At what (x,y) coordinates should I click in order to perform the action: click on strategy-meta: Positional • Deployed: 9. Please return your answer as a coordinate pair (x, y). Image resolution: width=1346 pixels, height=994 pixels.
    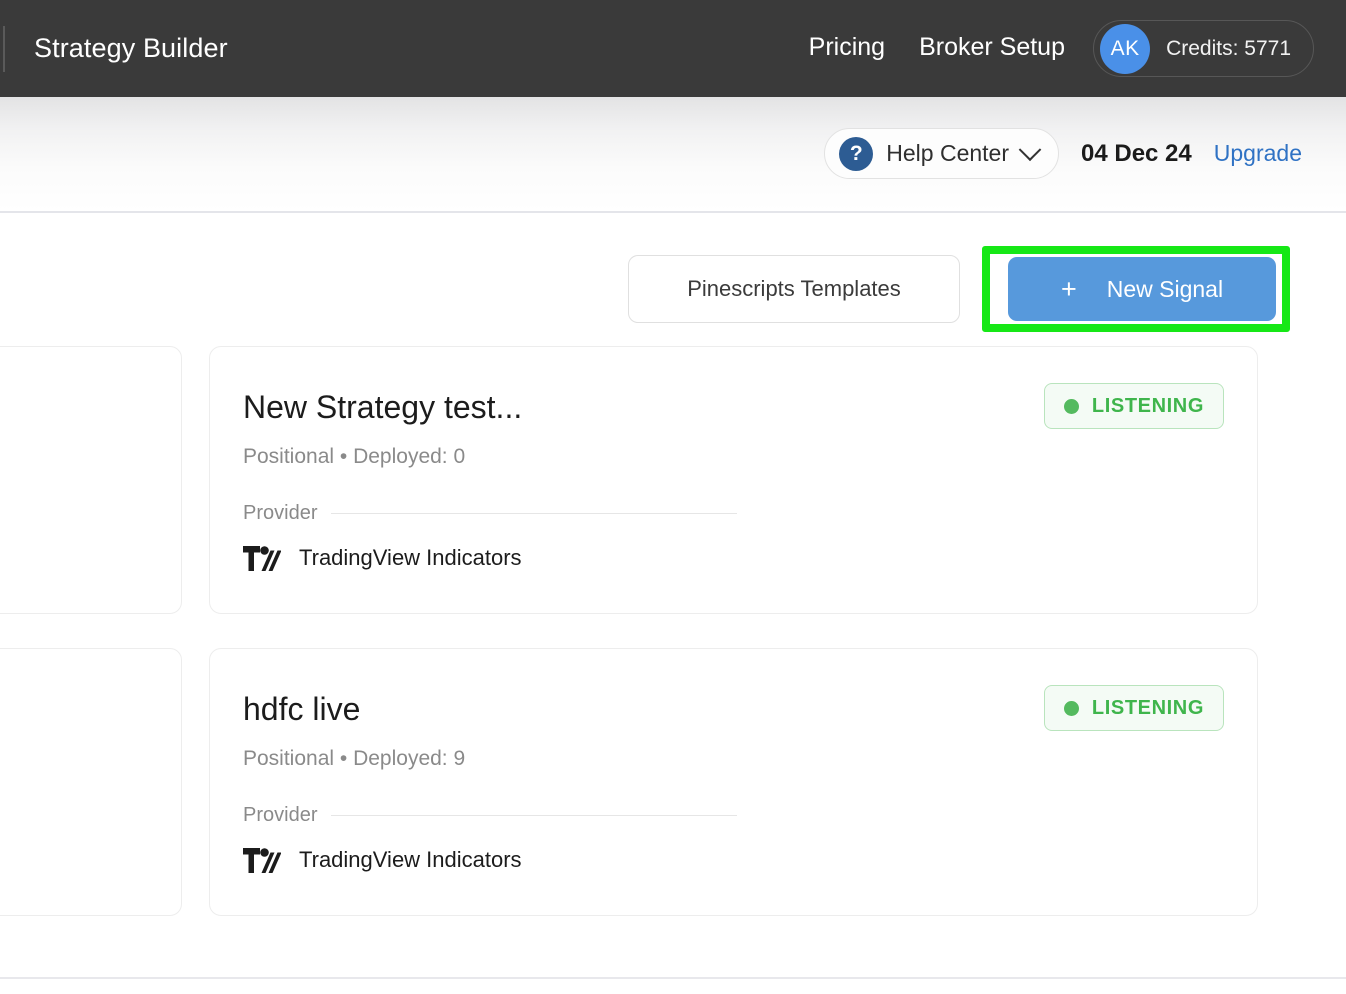
    Looking at the image, I should click on (354, 758).